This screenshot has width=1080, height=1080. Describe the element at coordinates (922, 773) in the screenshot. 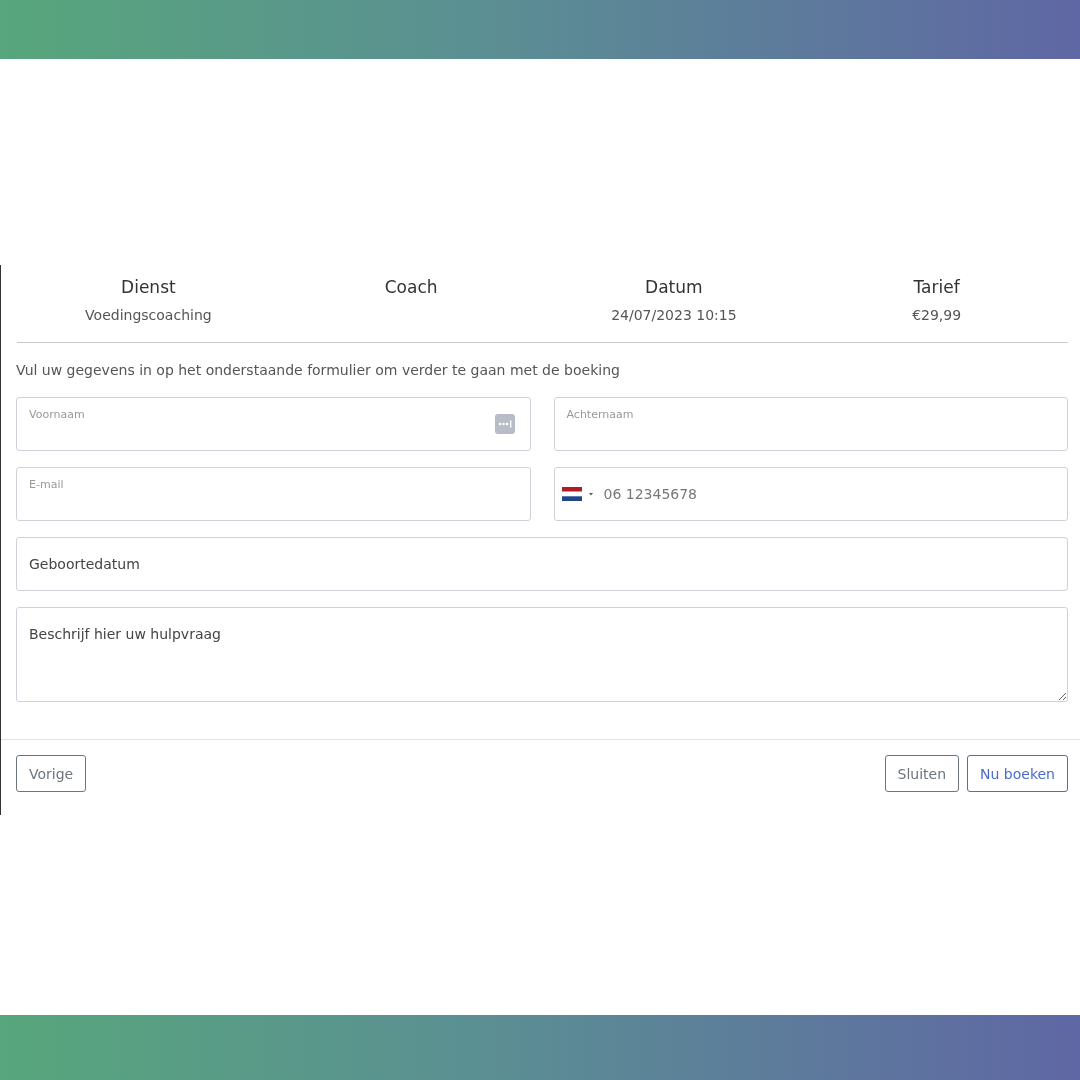

I see `close-button: Sluiten` at that location.